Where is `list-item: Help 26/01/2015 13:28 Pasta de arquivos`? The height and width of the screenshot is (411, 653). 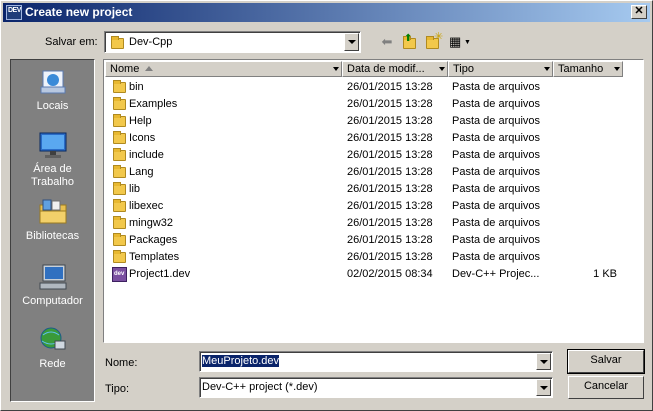 list-item: Help 26/01/2015 13:28 Pasta de arquivos is located at coordinates (373, 121).